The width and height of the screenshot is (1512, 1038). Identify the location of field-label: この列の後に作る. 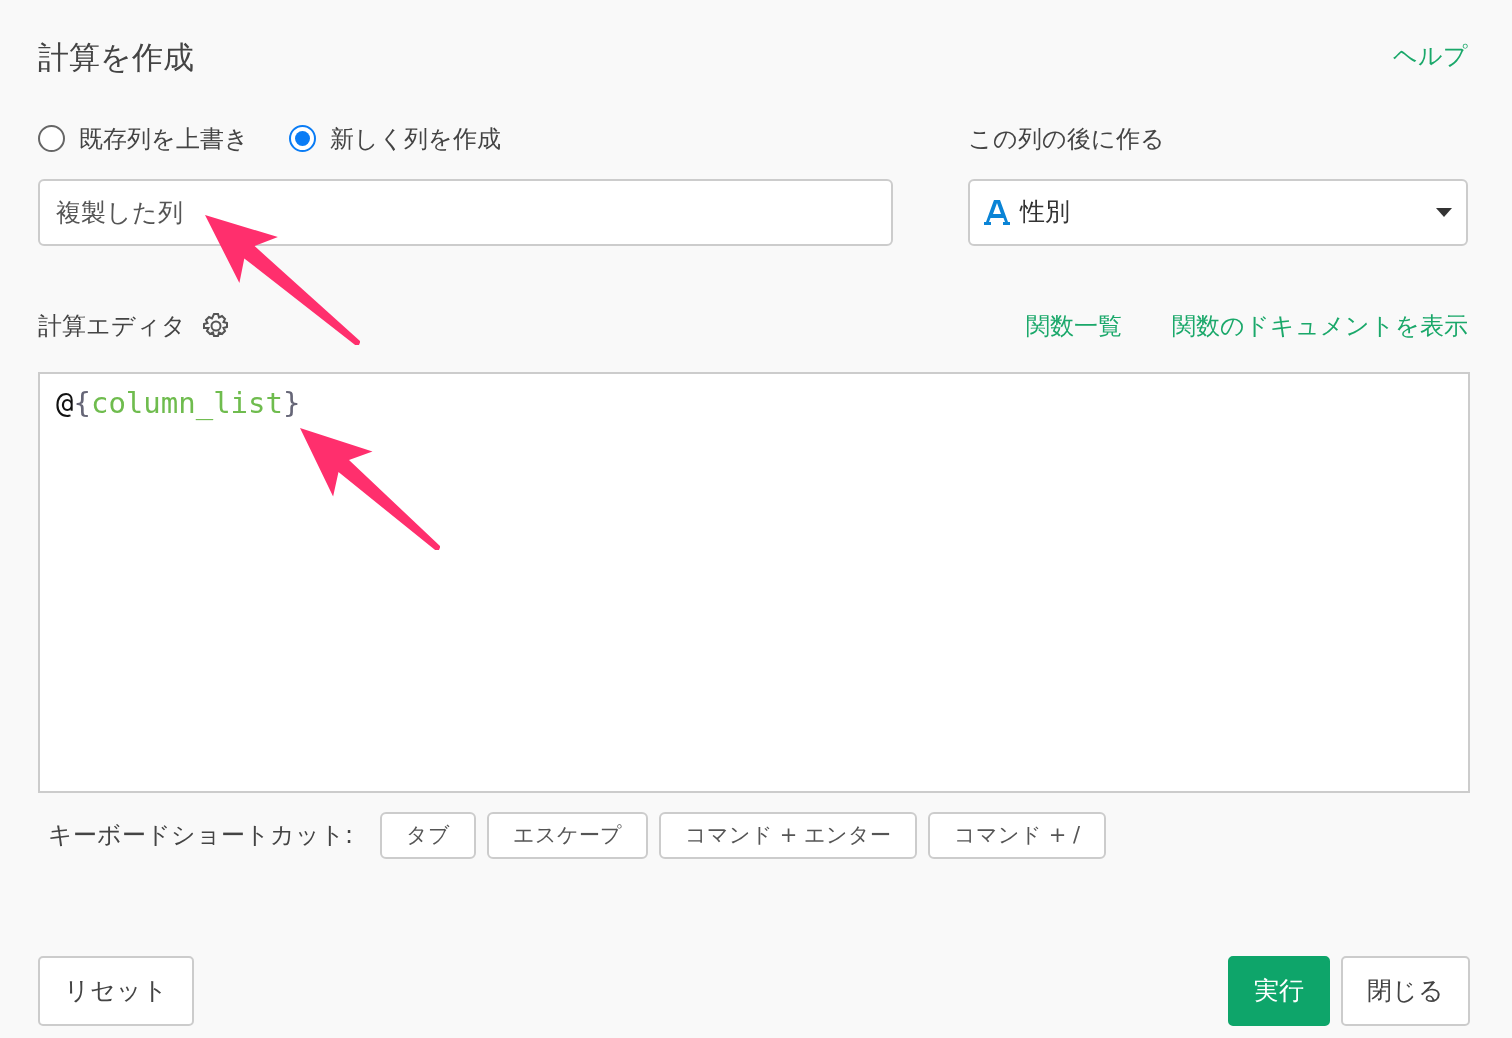
(1067, 139).